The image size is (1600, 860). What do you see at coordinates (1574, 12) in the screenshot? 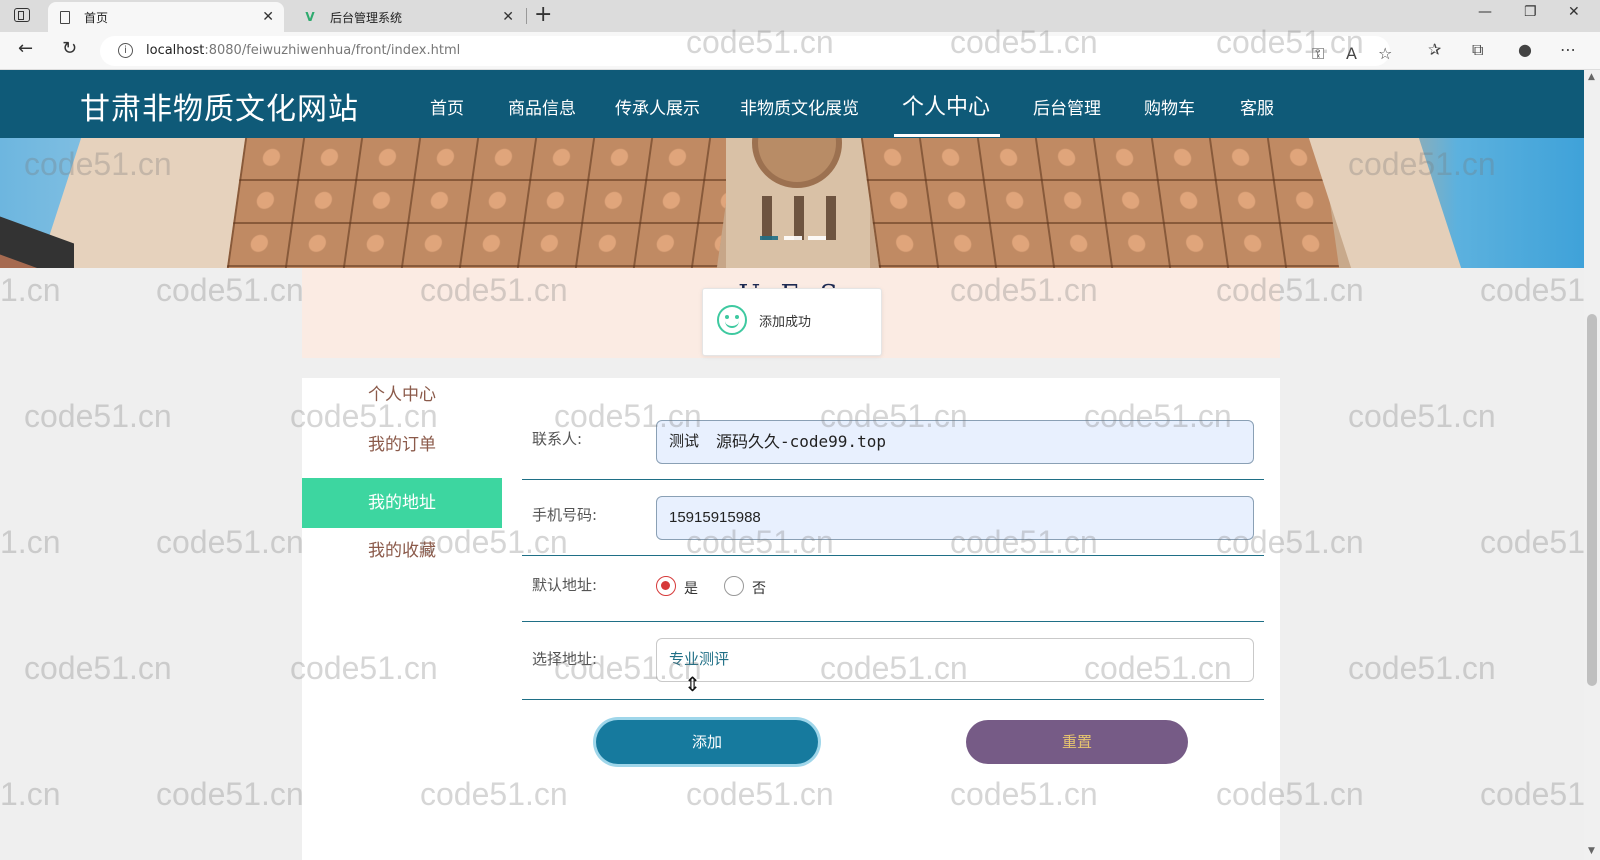
I see `close-window-button: ✕` at bounding box center [1574, 12].